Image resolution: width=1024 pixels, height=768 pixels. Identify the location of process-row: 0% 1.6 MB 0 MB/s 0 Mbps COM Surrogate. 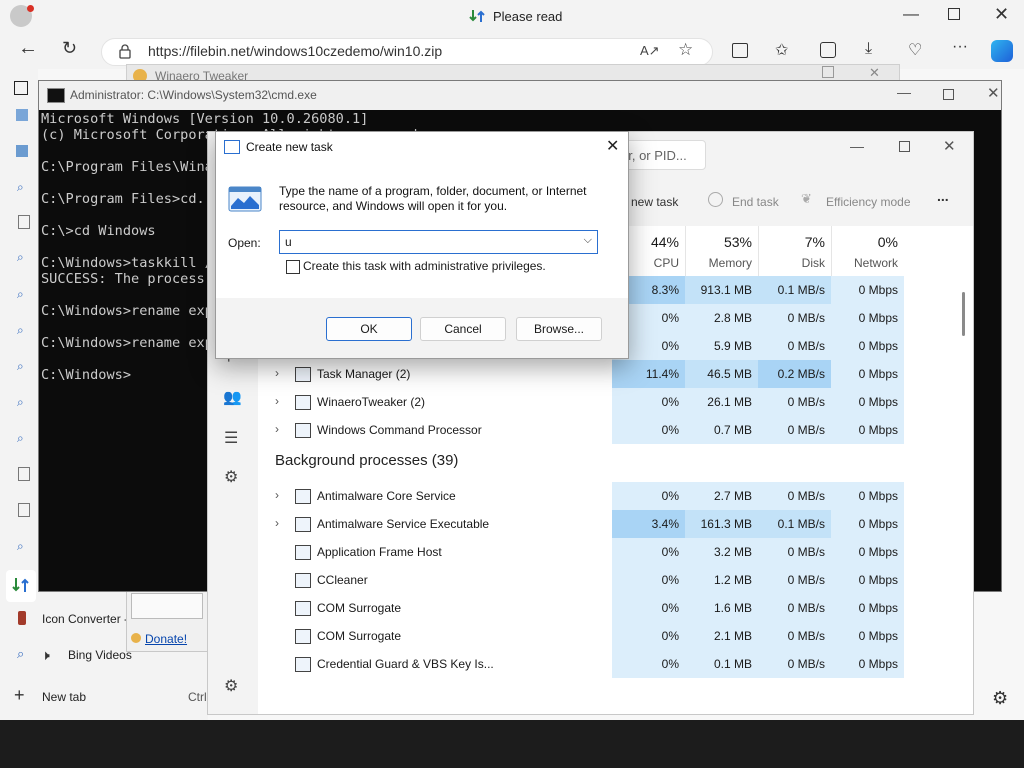
(615, 608).